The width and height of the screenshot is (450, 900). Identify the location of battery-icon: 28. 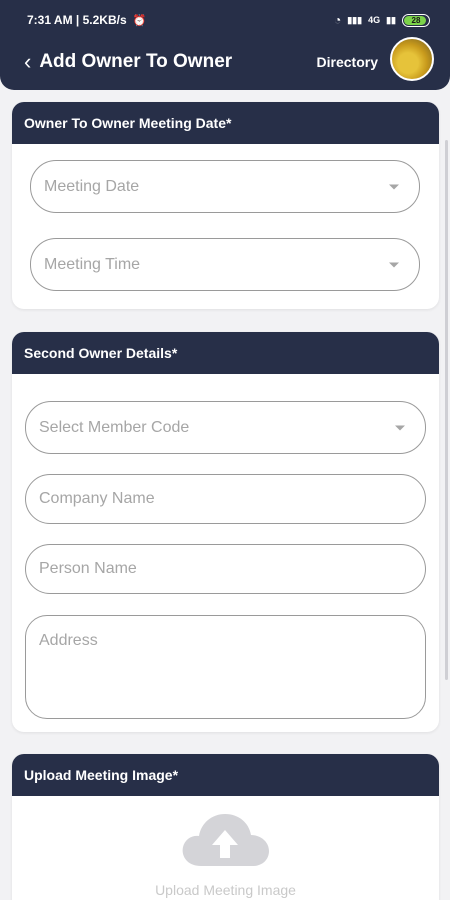
(416, 20).